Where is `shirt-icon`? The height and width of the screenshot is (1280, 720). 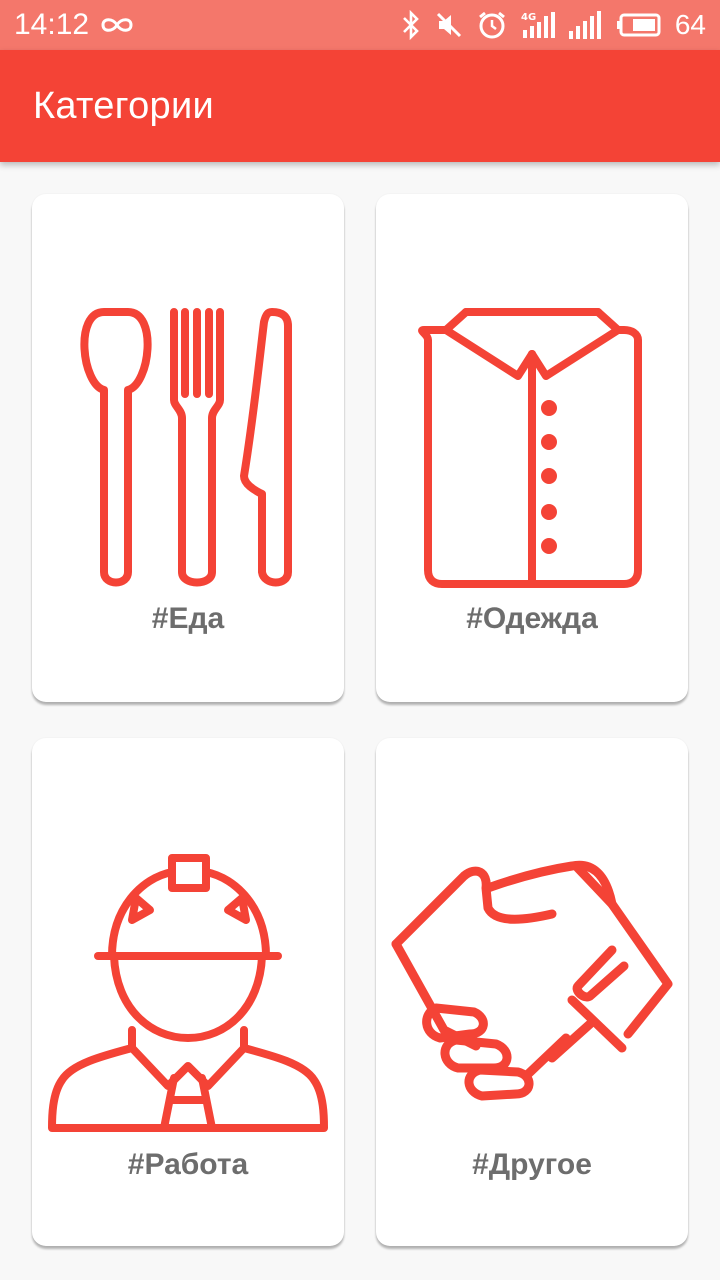
shirt-icon is located at coordinates (530, 448).